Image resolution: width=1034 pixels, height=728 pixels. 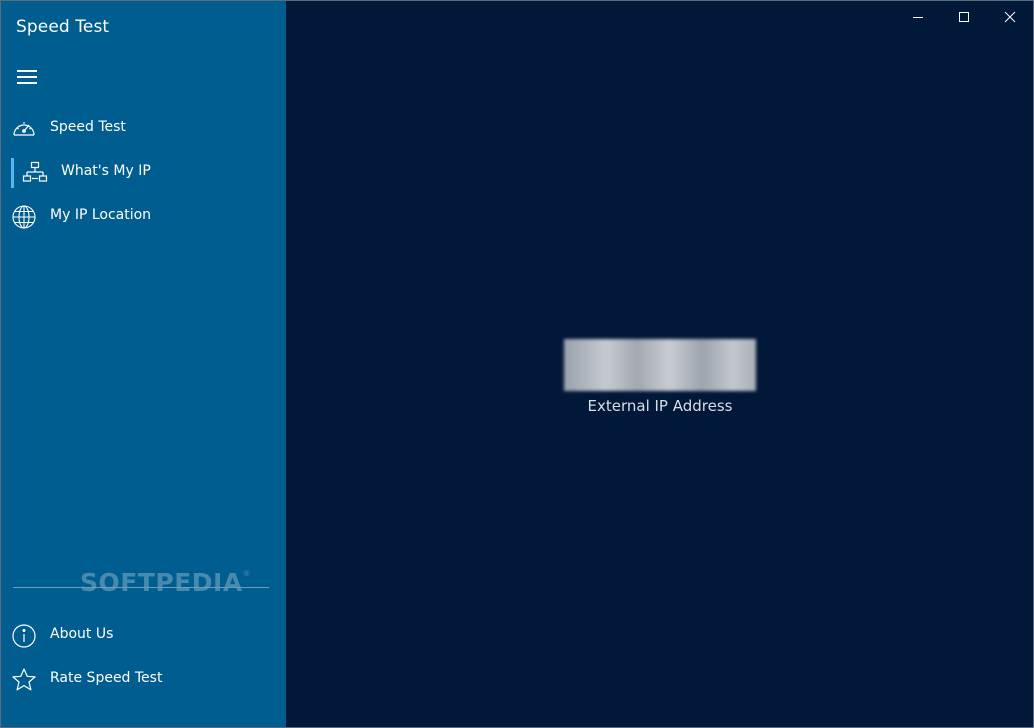 I want to click on close-button, so click(x=1010, y=17).